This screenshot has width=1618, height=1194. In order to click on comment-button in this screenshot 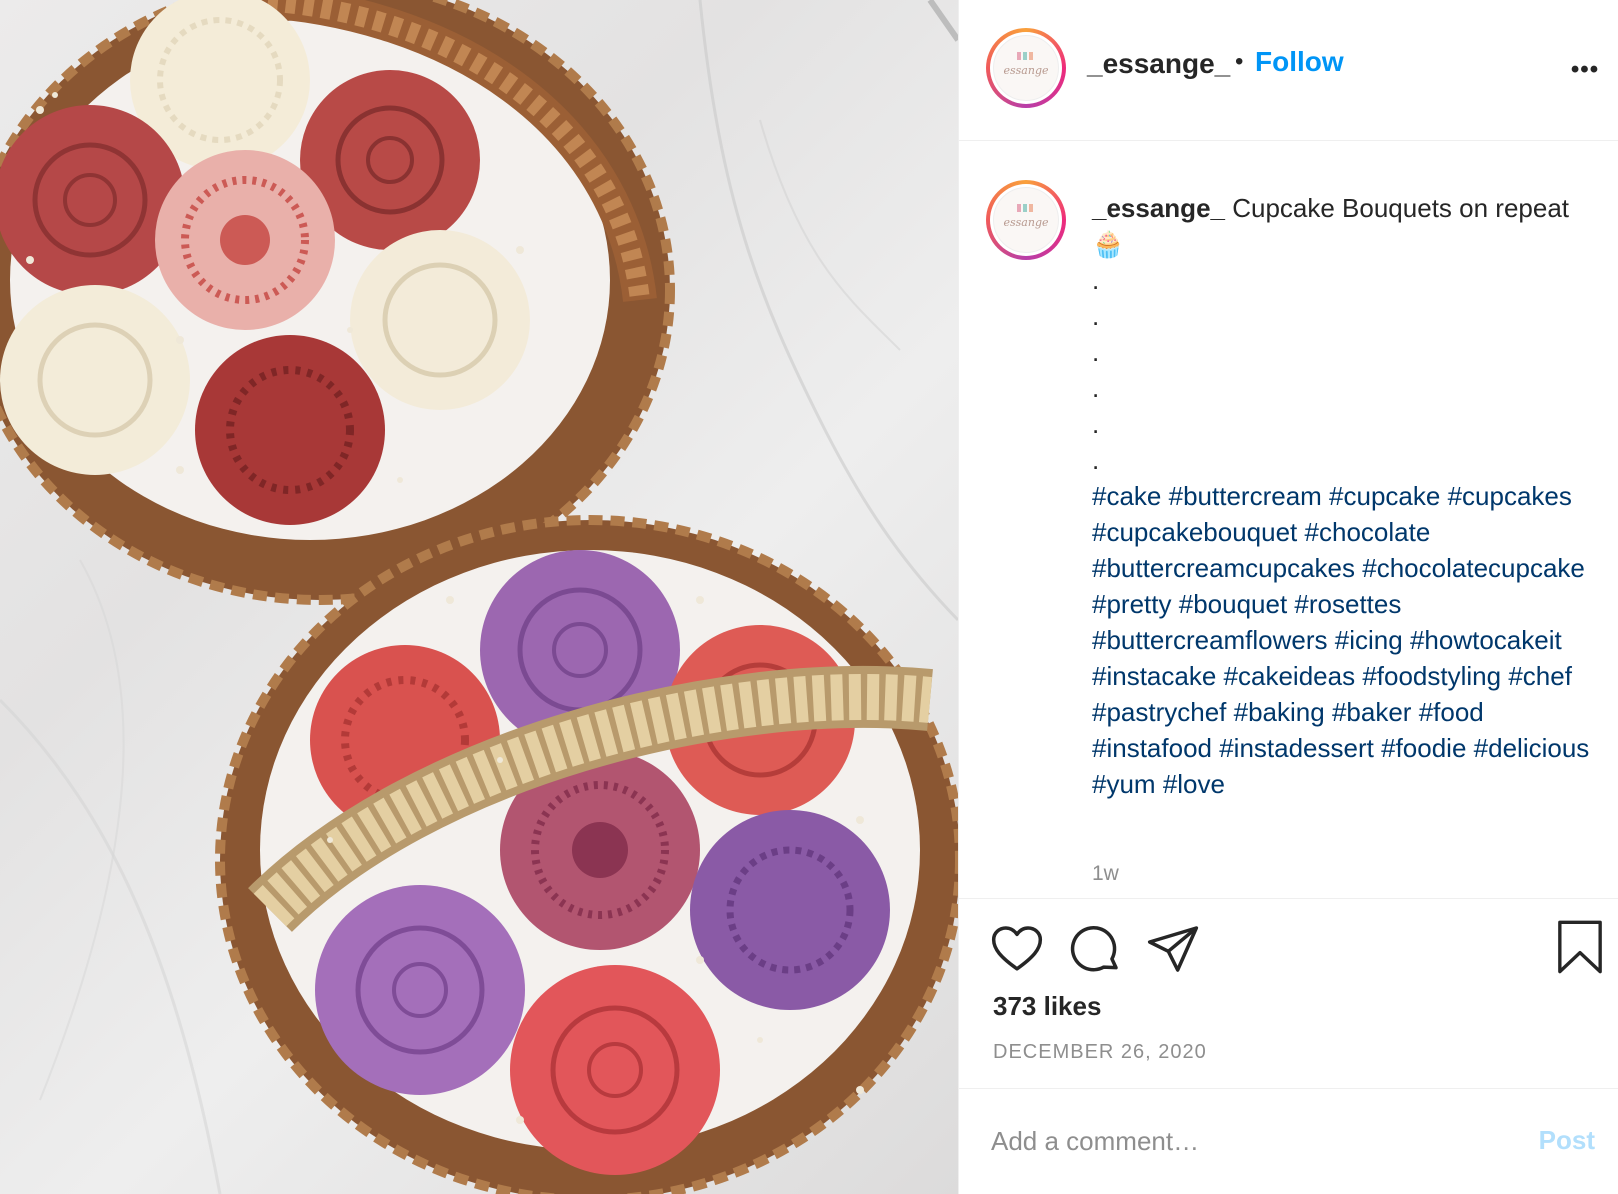, I will do `click(1095, 949)`.